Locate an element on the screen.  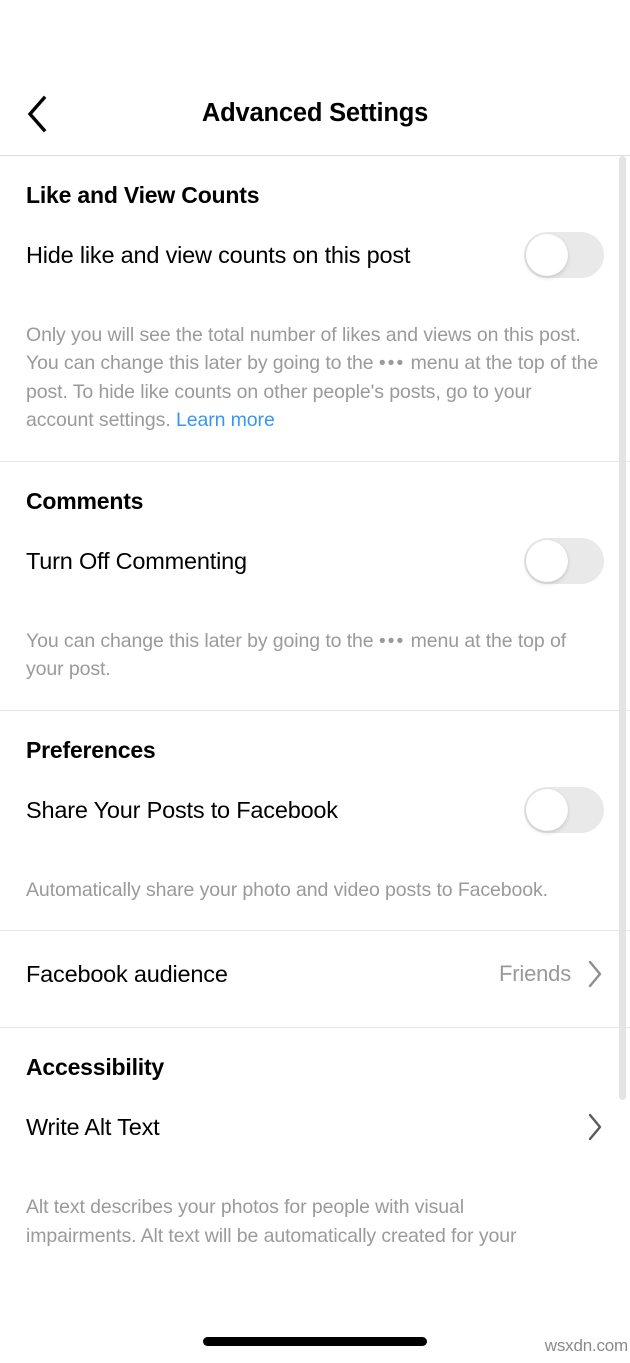
share-to-facebook-toggle is located at coordinates (564, 809).